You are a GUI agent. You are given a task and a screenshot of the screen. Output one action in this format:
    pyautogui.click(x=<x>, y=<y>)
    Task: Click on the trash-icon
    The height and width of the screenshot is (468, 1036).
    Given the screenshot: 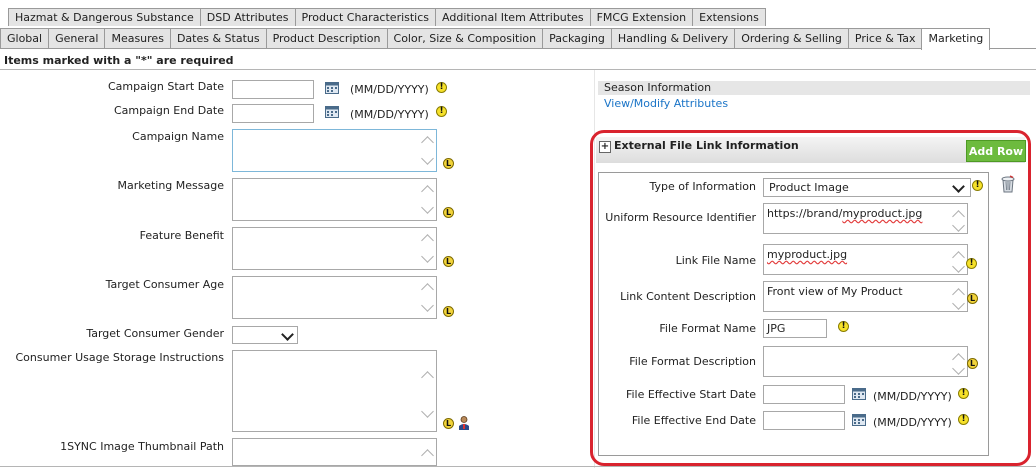 What is the action you would take?
    pyautogui.click(x=1008, y=184)
    